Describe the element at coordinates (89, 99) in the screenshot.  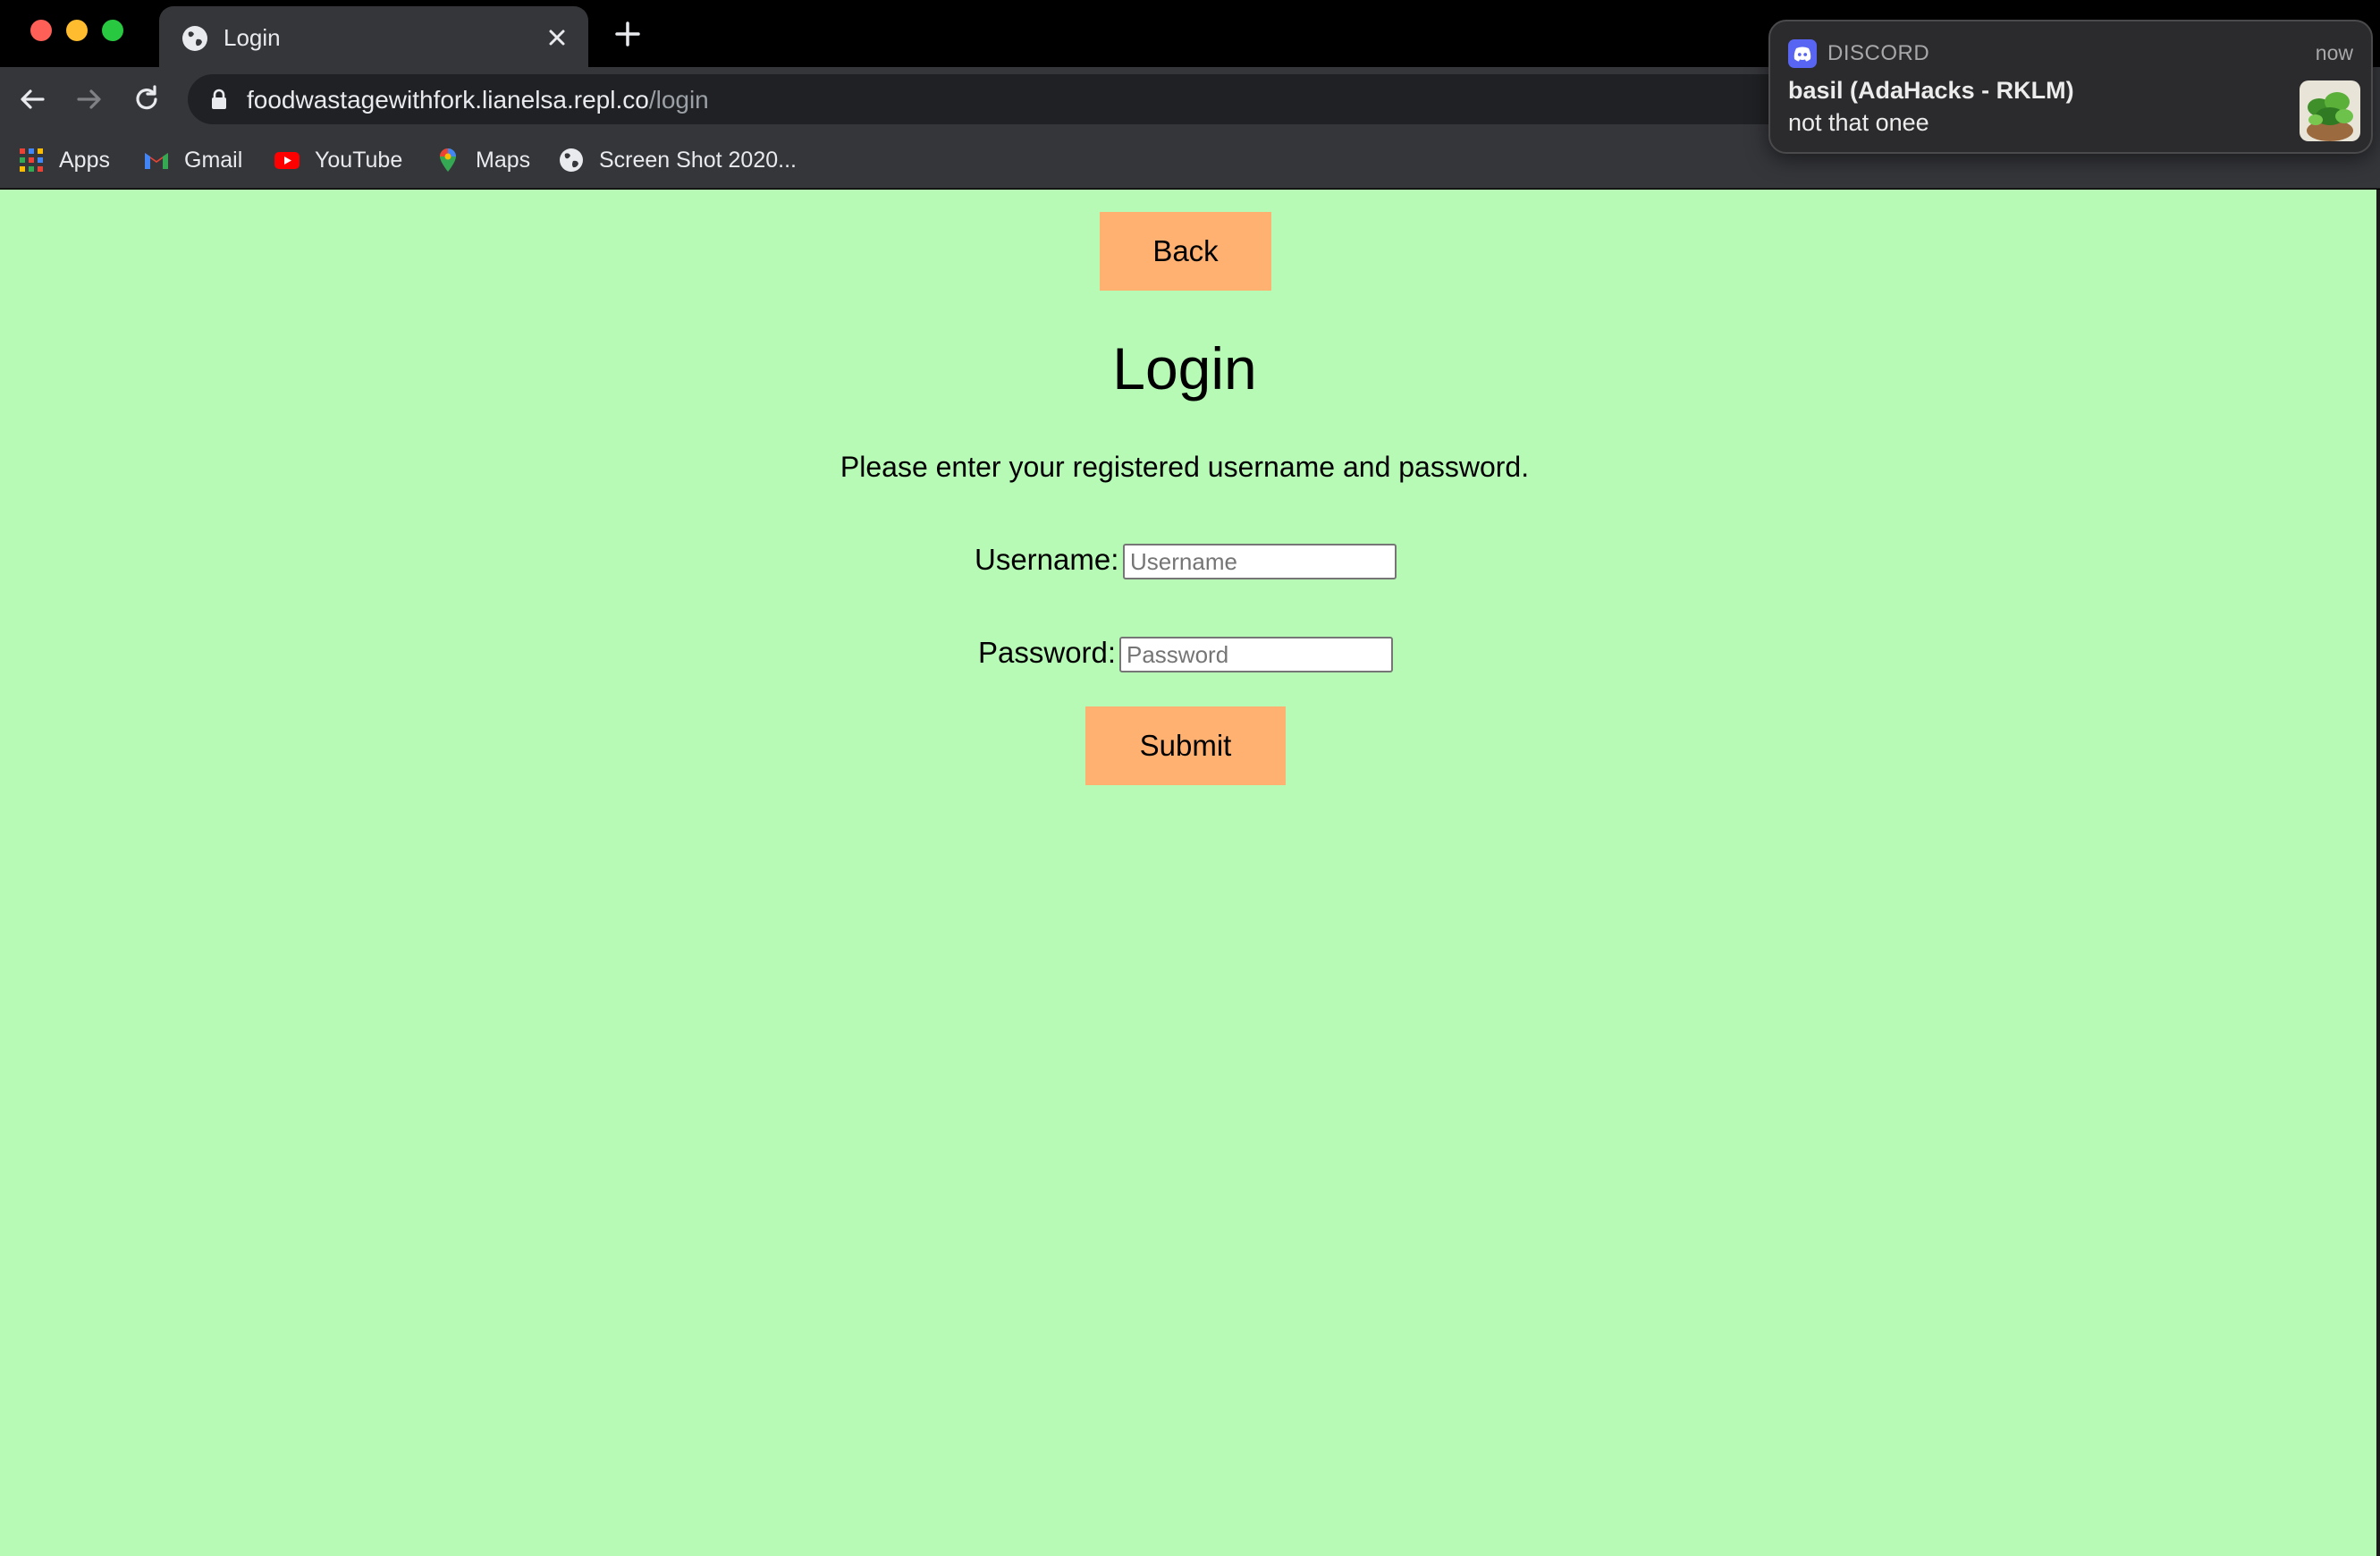
I see `forward-arrow-icon` at that location.